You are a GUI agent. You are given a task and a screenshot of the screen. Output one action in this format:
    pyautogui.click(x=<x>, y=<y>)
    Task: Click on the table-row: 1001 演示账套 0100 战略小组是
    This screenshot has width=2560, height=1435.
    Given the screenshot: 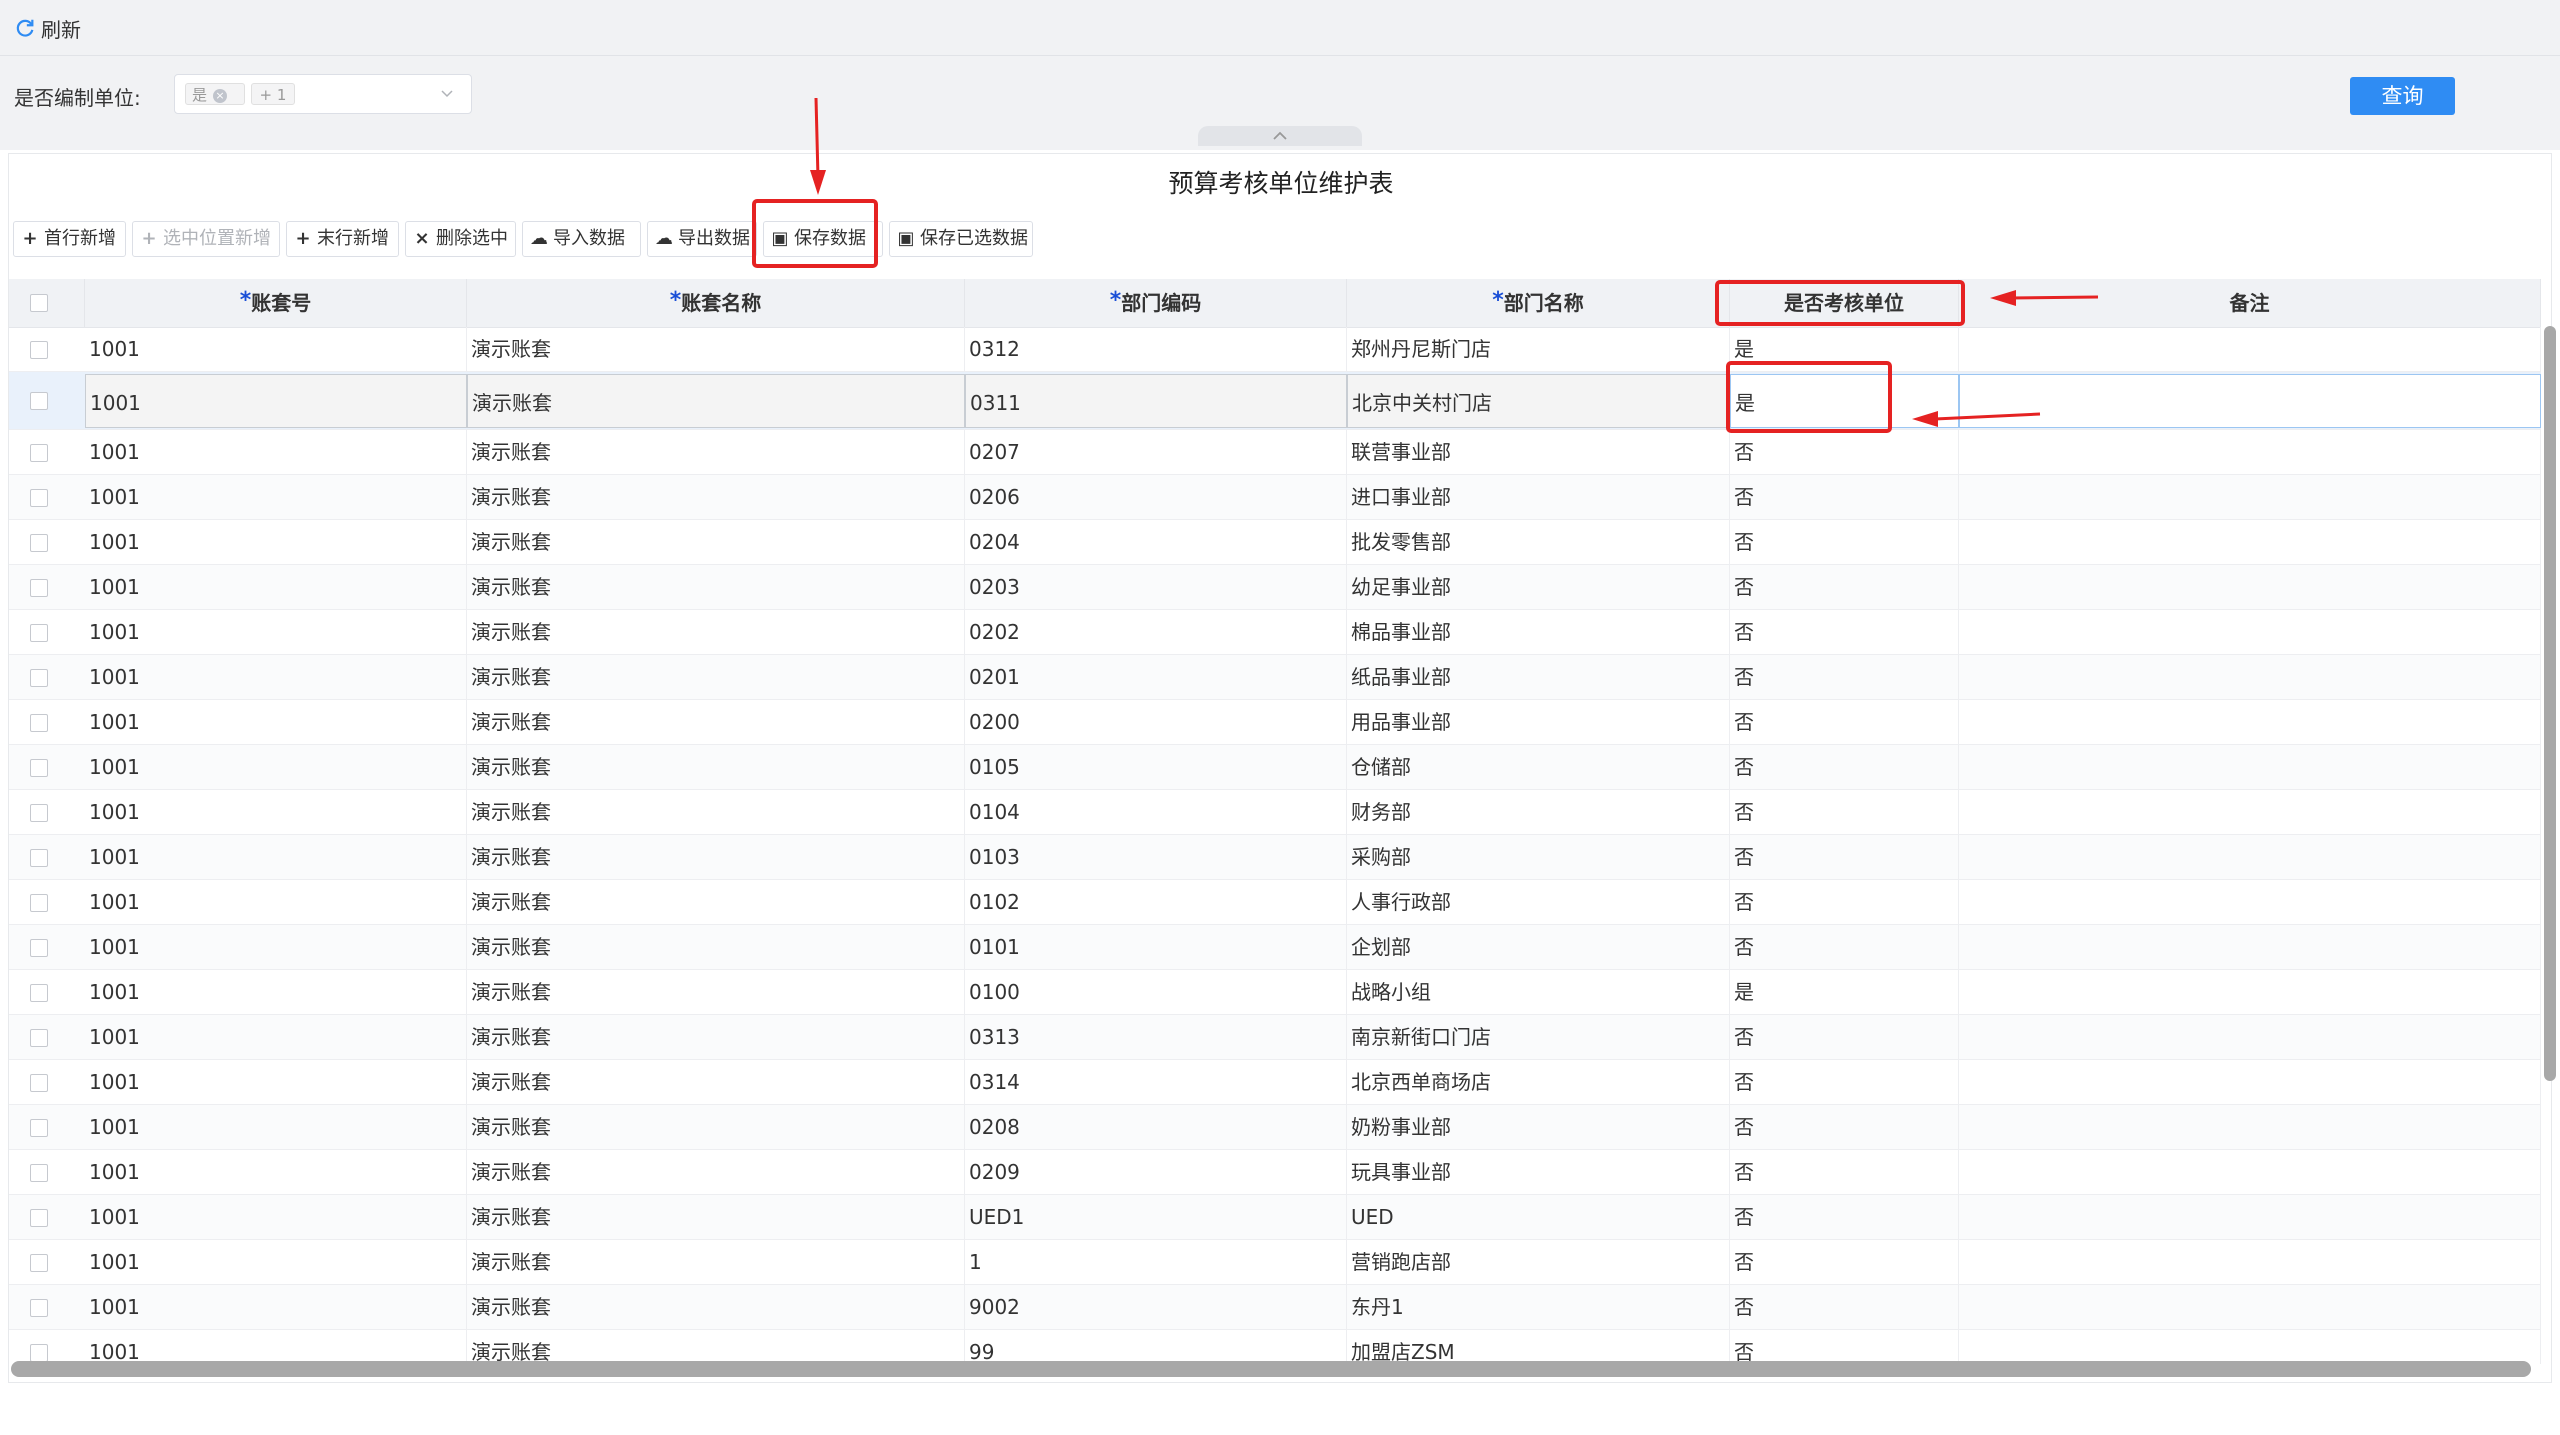 What is the action you would take?
    pyautogui.click(x=1275, y=992)
    